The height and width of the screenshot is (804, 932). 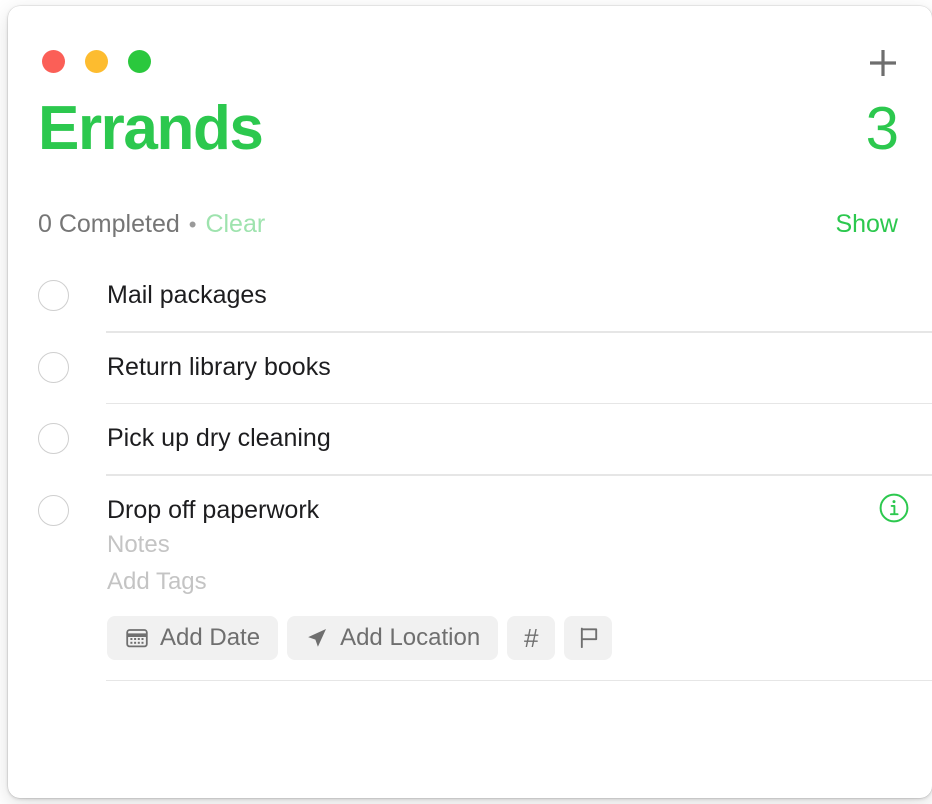 What do you see at coordinates (317, 638) in the screenshot?
I see `location-arrow-icon` at bounding box center [317, 638].